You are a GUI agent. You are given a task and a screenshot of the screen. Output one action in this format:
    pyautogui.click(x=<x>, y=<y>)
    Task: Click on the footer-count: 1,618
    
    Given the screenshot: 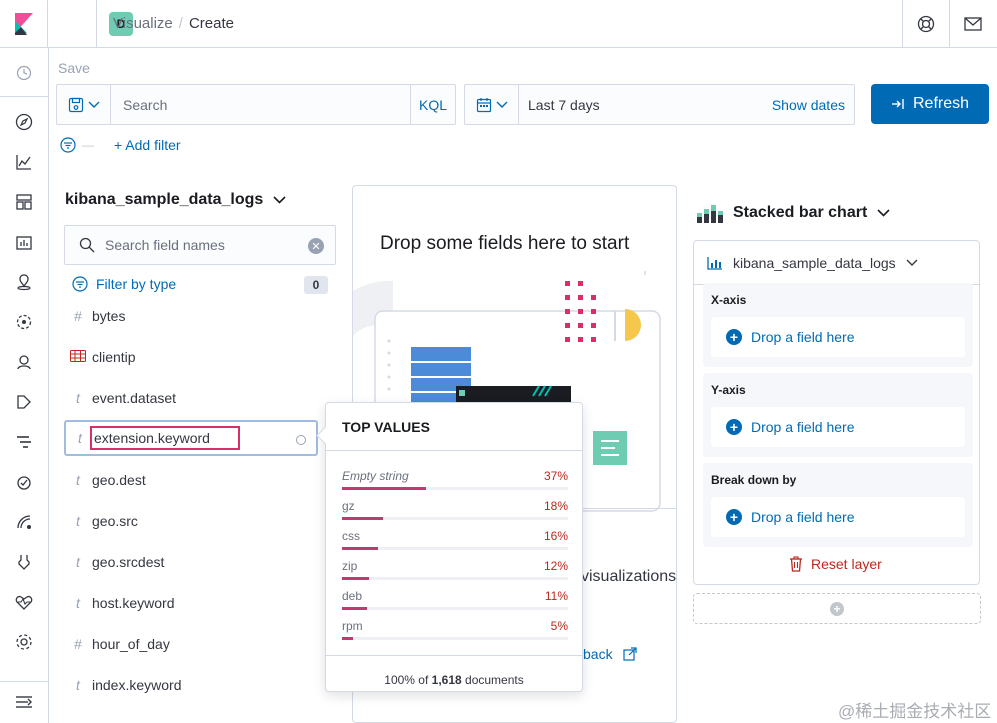 What is the action you would take?
    pyautogui.click(x=446, y=680)
    